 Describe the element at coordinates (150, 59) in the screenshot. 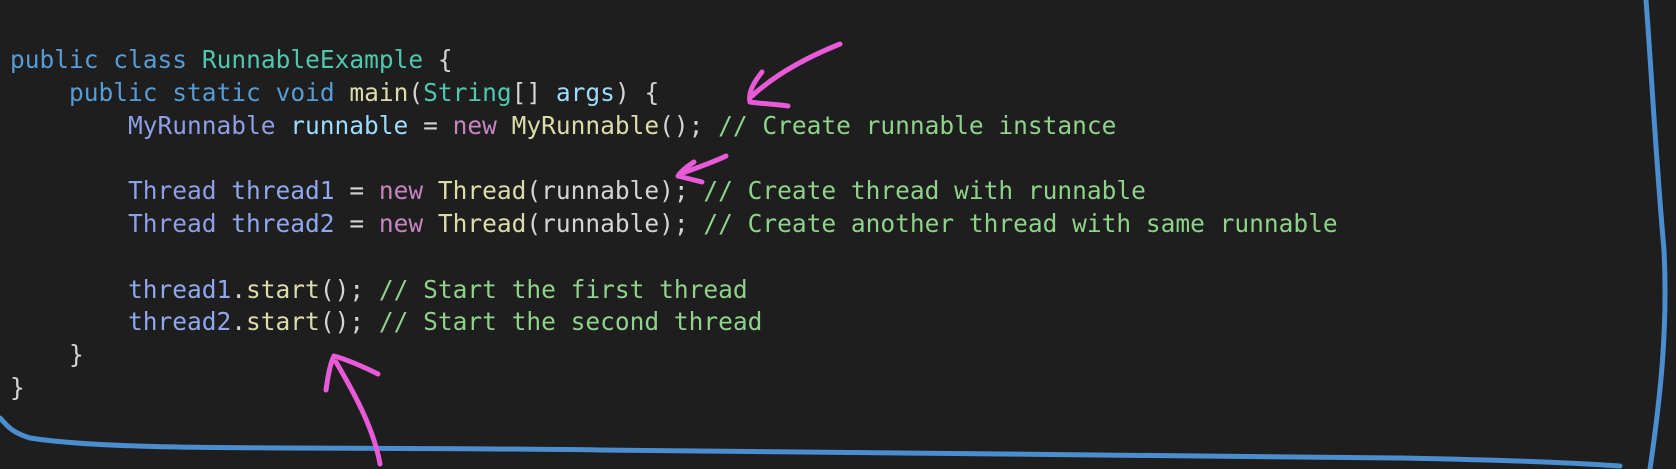

I see `code-token: class` at that location.